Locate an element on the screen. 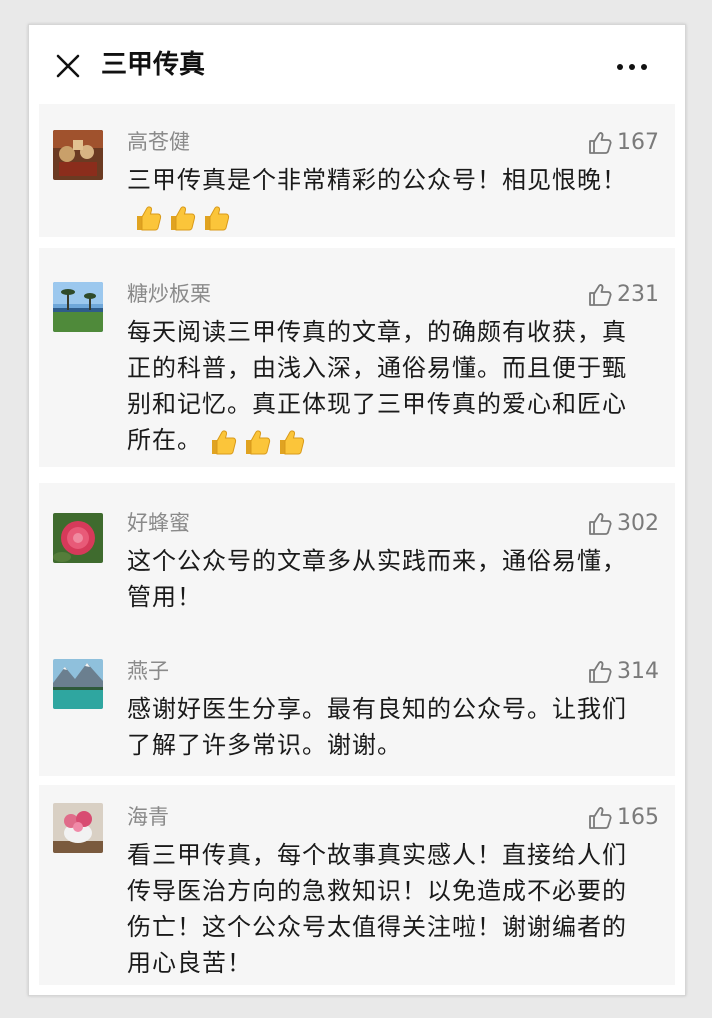 The width and height of the screenshot is (712, 1018). comment-card: 高苍健 167 三甲传真是个非常精彩的公众号！相见恨晚！ is located at coordinates (357, 170).